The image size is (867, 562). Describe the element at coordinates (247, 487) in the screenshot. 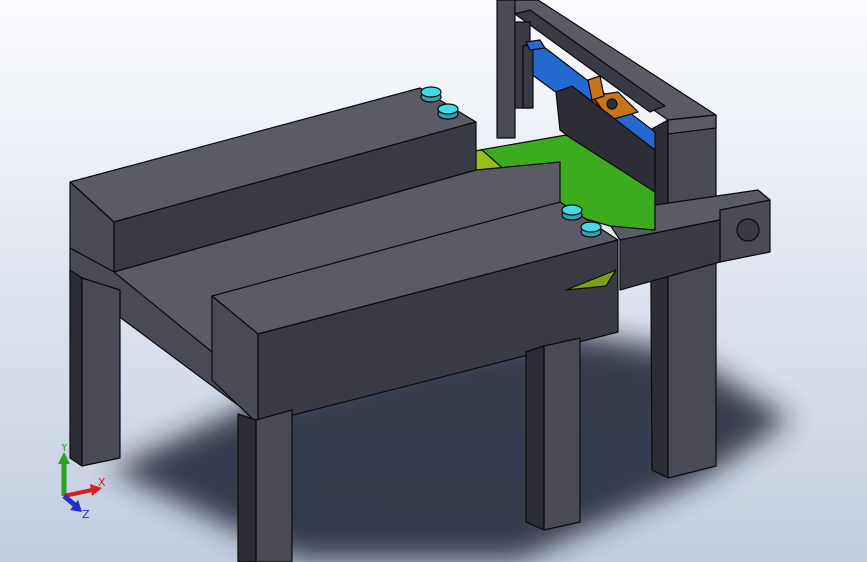

I see `leg-front-left-side` at that location.